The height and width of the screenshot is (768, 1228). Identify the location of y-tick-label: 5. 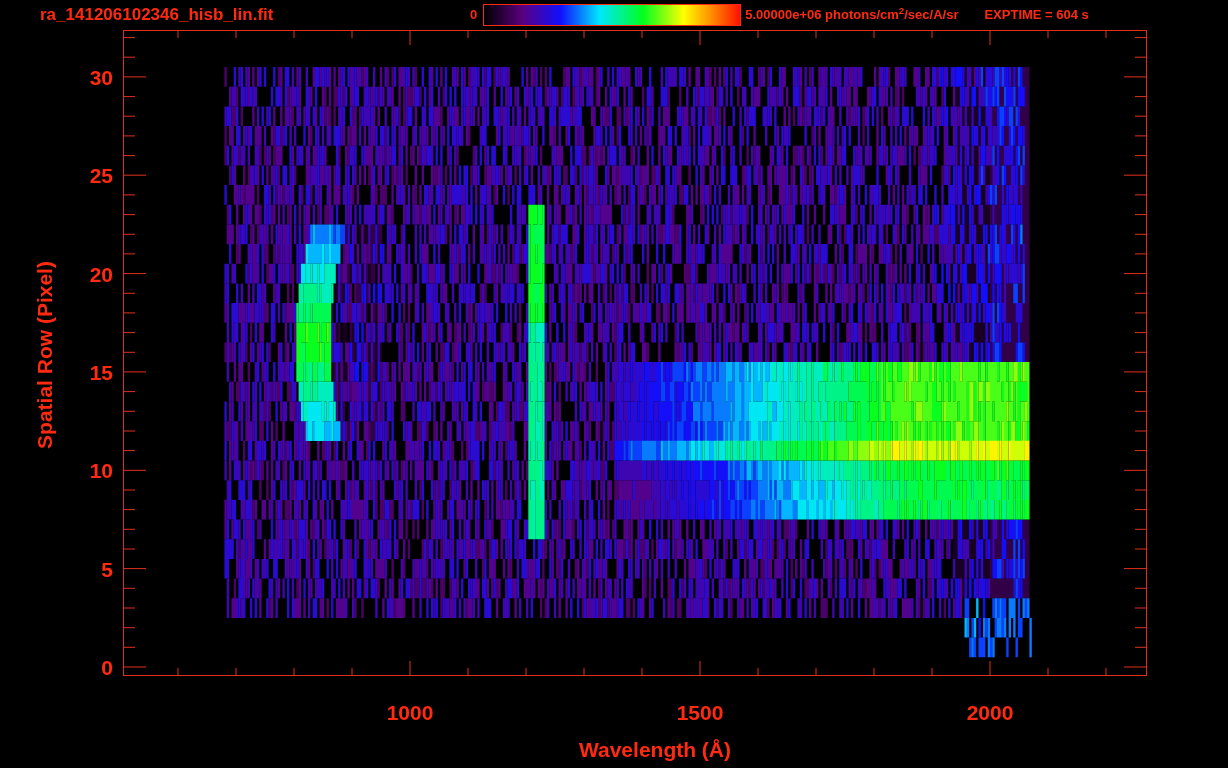
(107, 569).